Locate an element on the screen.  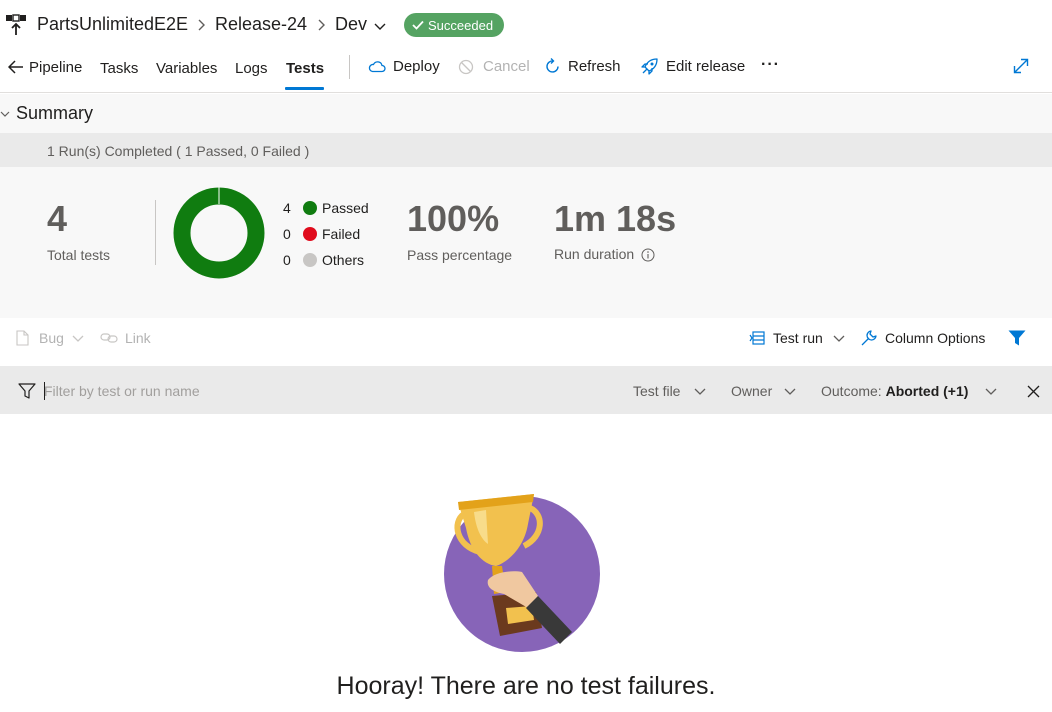
legend-failed-label: Failed is located at coordinates (341, 234).